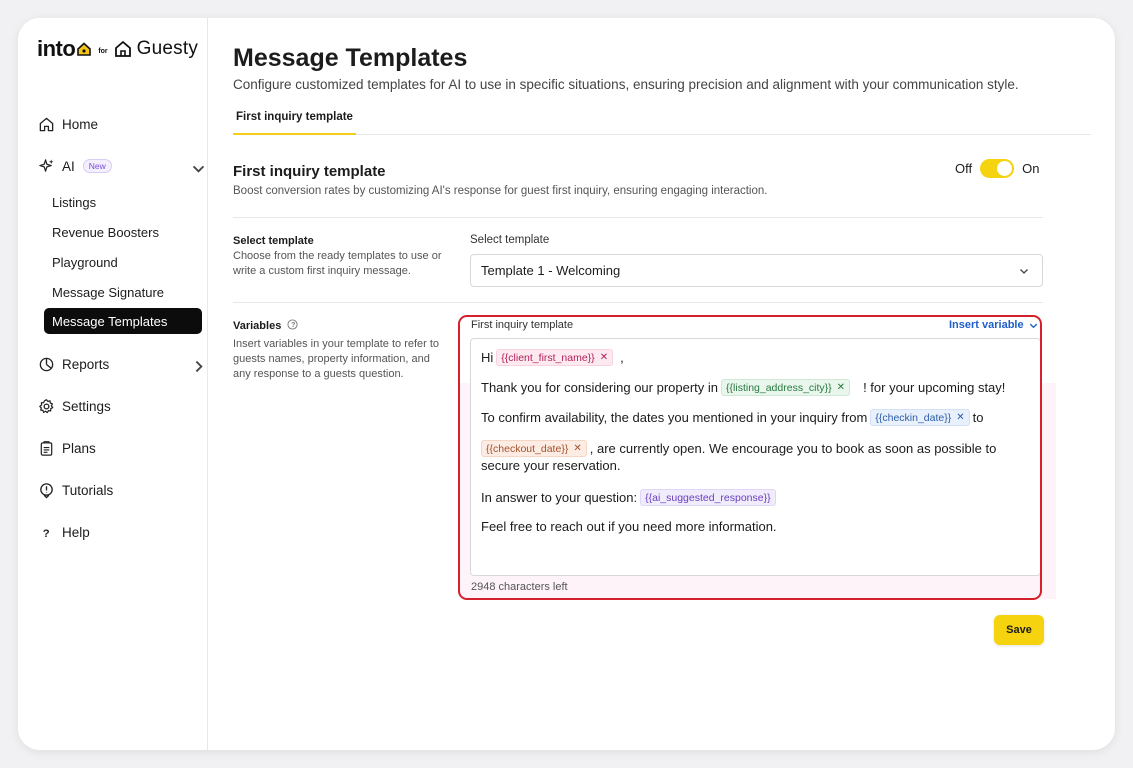 Image resolution: width=1133 pixels, height=768 pixels. Describe the element at coordinates (68, 166) in the screenshot. I see `sidebar-item-label: AI` at that location.